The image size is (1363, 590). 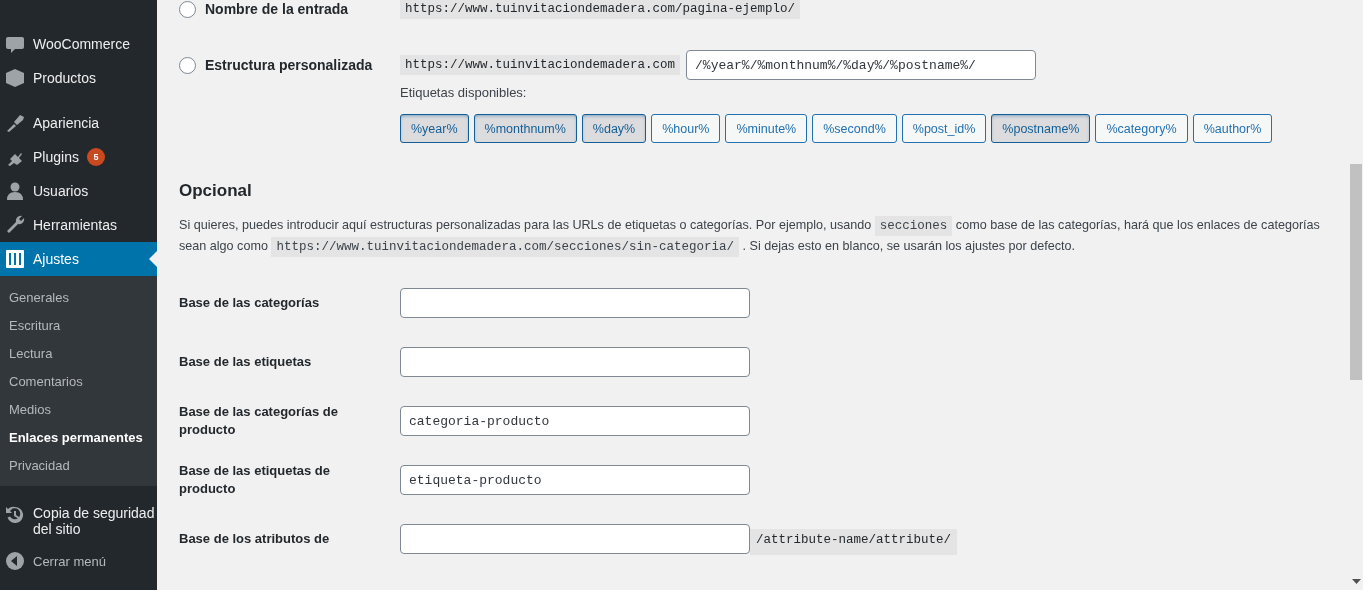 What do you see at coordinates (1356, 272) in the screenshot?
I see `scrollbar-thumb` at bounding box center [1356, 272].